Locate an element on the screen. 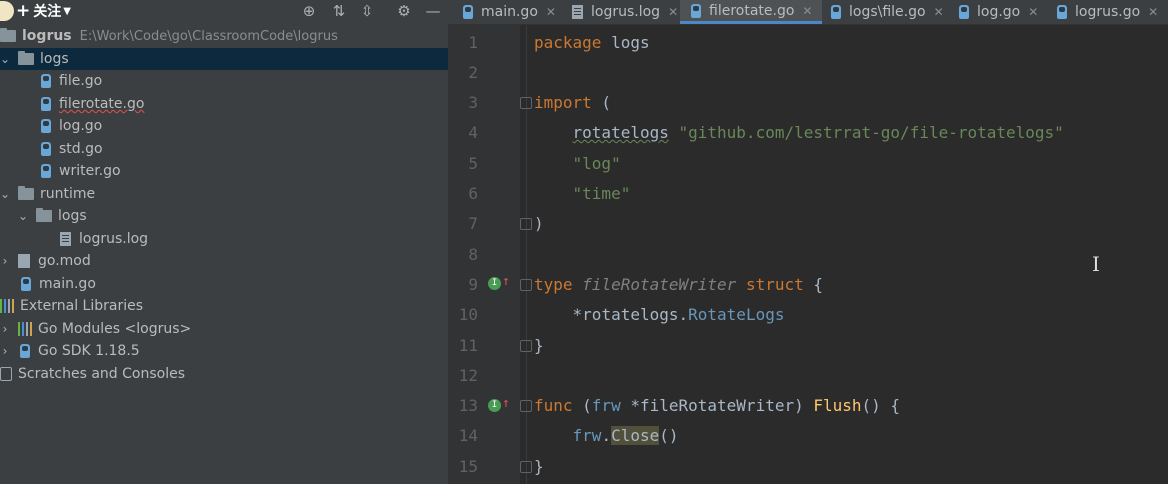 This screenshot has height=484, width=1168. tab-filerotate-go: filerotate.go ✕ is located at coordinates (751, 12).